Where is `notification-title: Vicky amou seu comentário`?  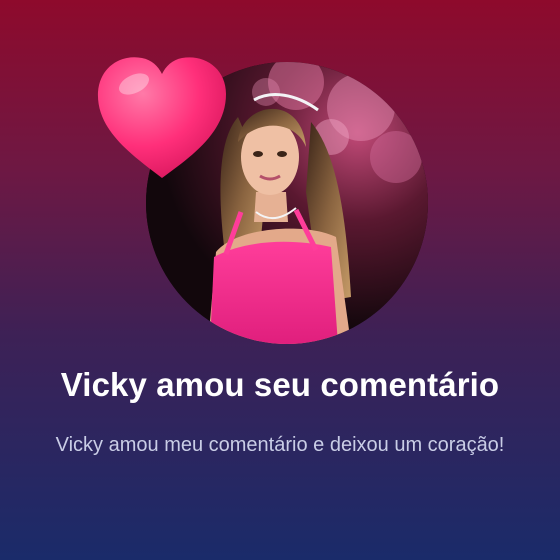 notification-title: Vicky amou seu comentário is located at coordinates (280, 384).